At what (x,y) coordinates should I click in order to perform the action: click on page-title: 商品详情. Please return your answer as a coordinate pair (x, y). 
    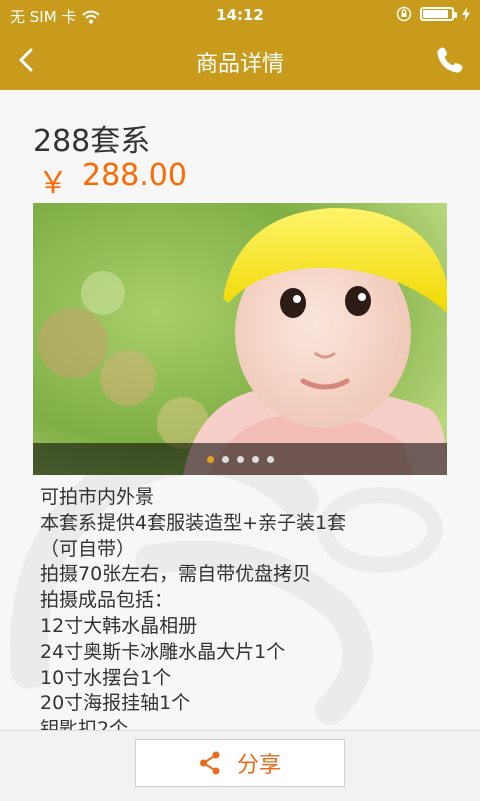
    Looking at the image, I should click on (239, 64).